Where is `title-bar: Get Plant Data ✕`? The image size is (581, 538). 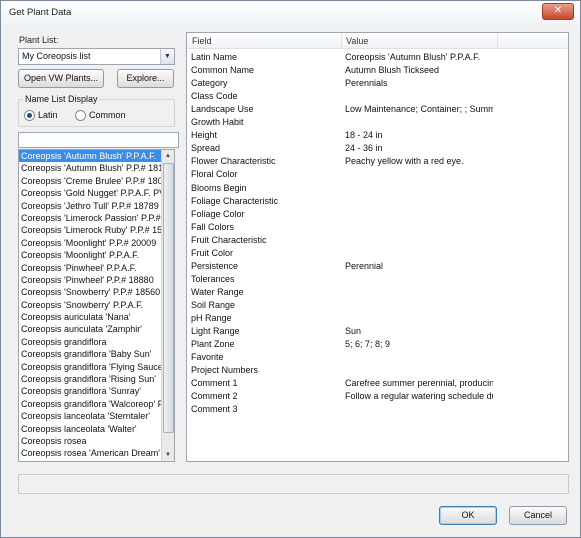
title-bar: Get Plant Data ✕ is located at coordinates (290, 14).